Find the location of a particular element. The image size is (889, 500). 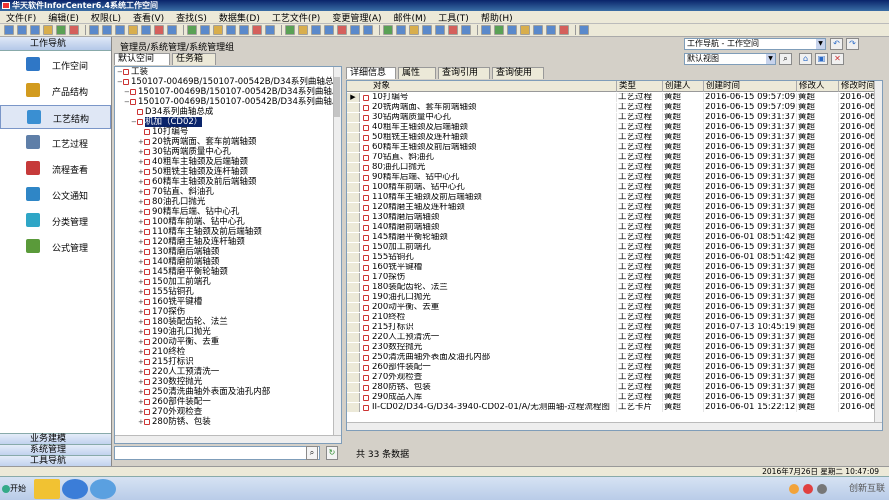

nav-item: 工艺结构 is located at coordinates (55, 117).